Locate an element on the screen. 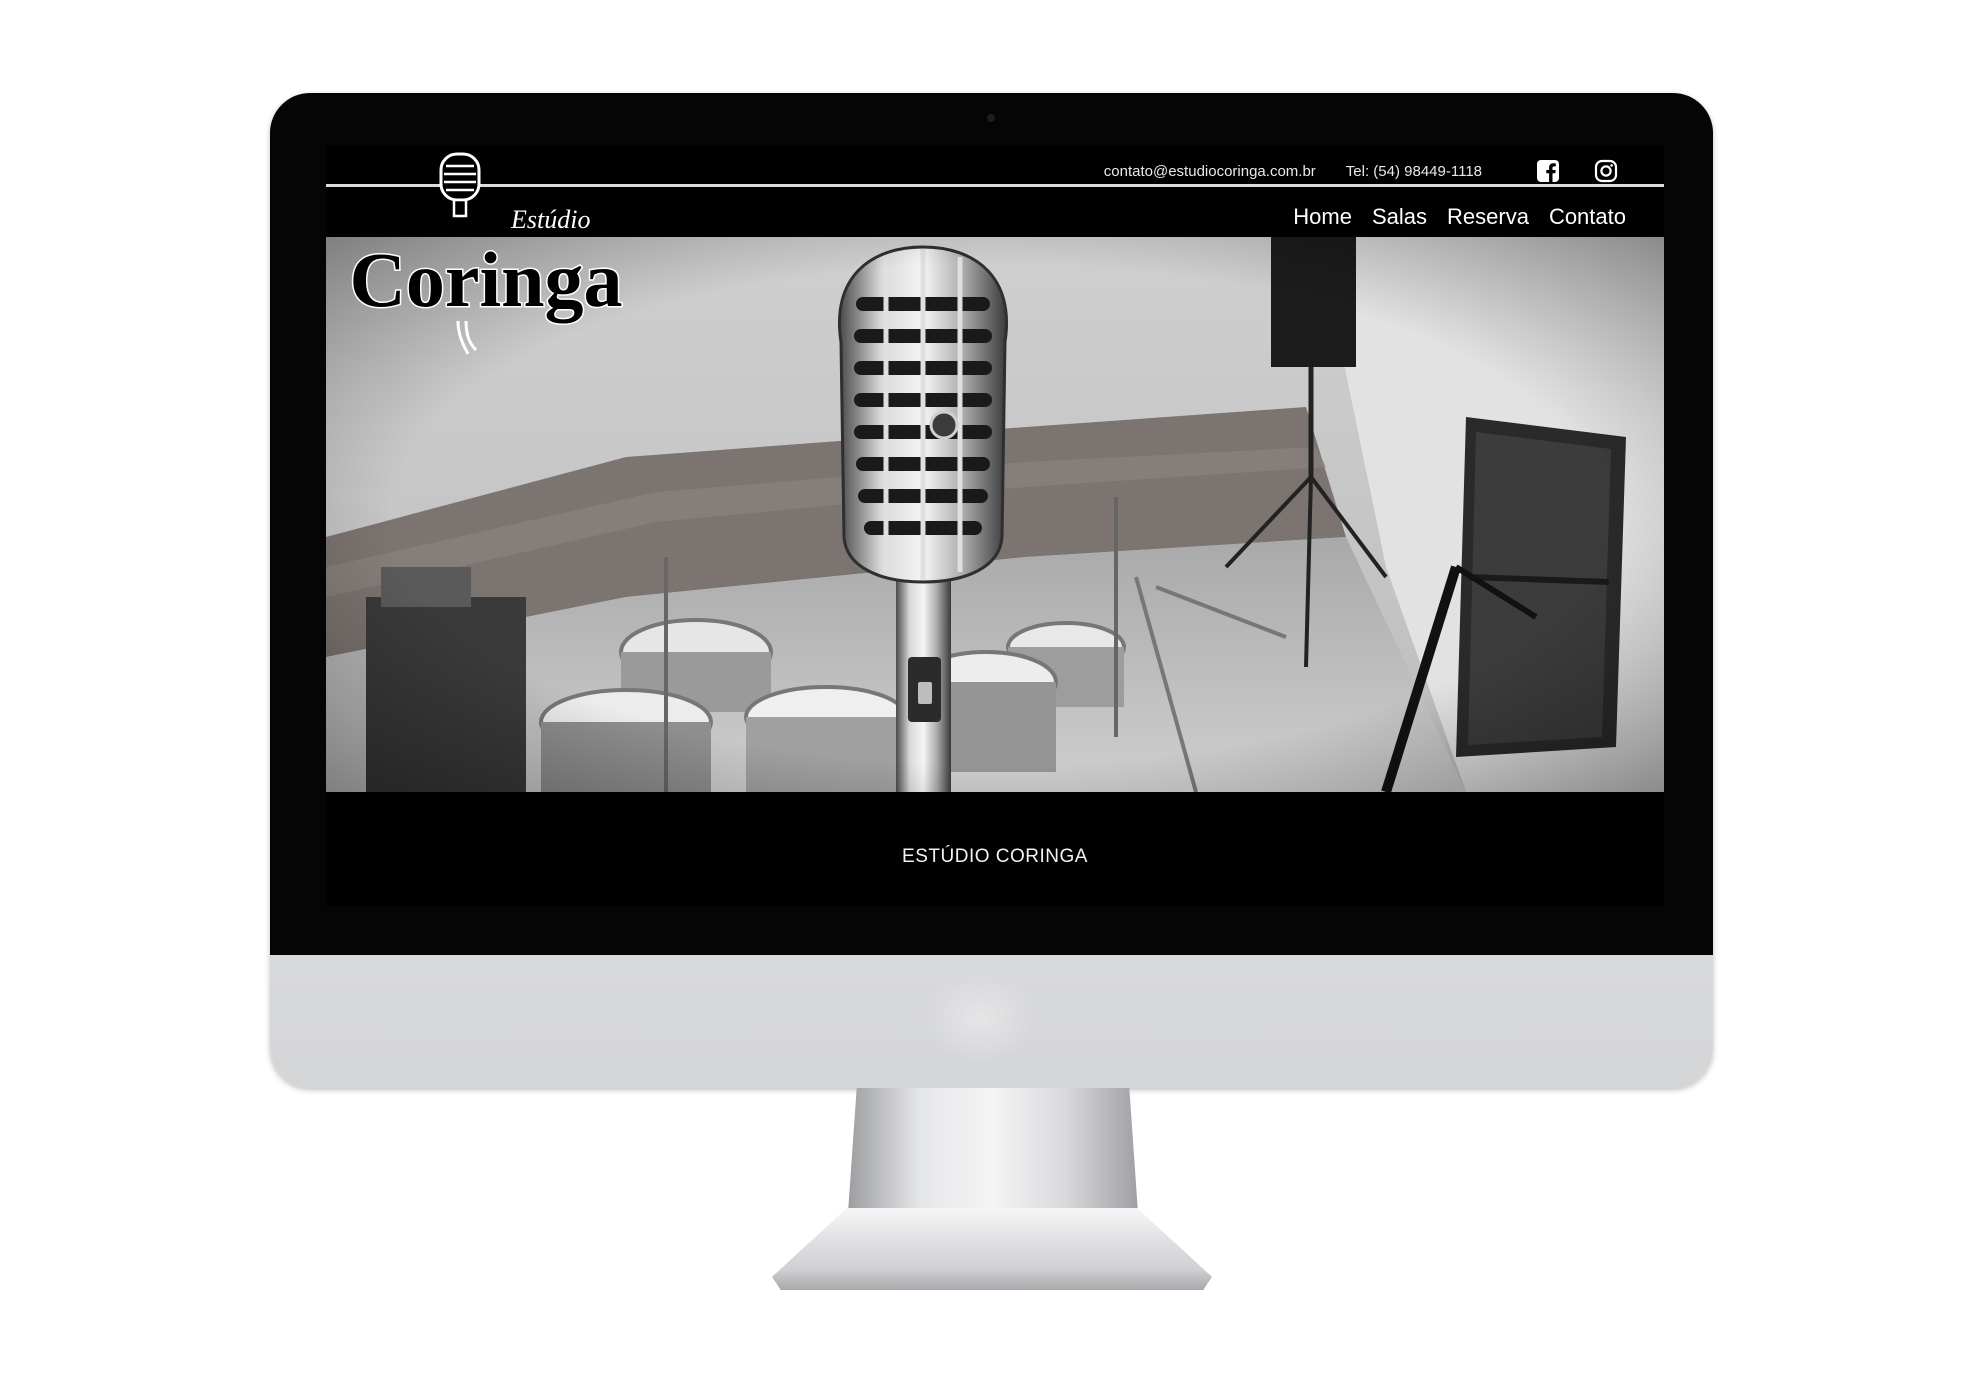  monitor-chin-reflection is located at coordinates (980, 1018).